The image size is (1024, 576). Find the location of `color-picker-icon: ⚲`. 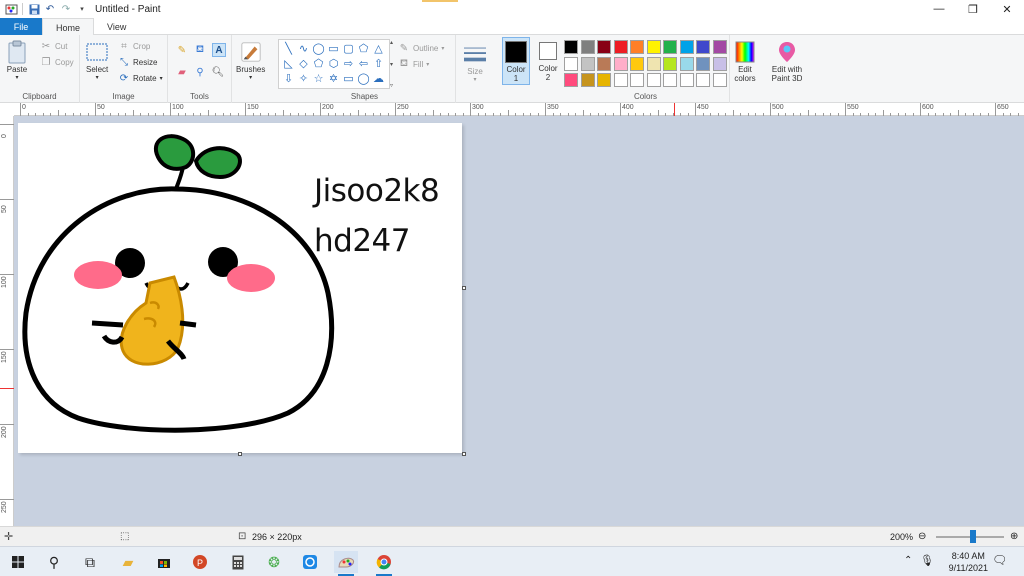

color-picker-icon: ⚲ is located at coordinates (200, 72).